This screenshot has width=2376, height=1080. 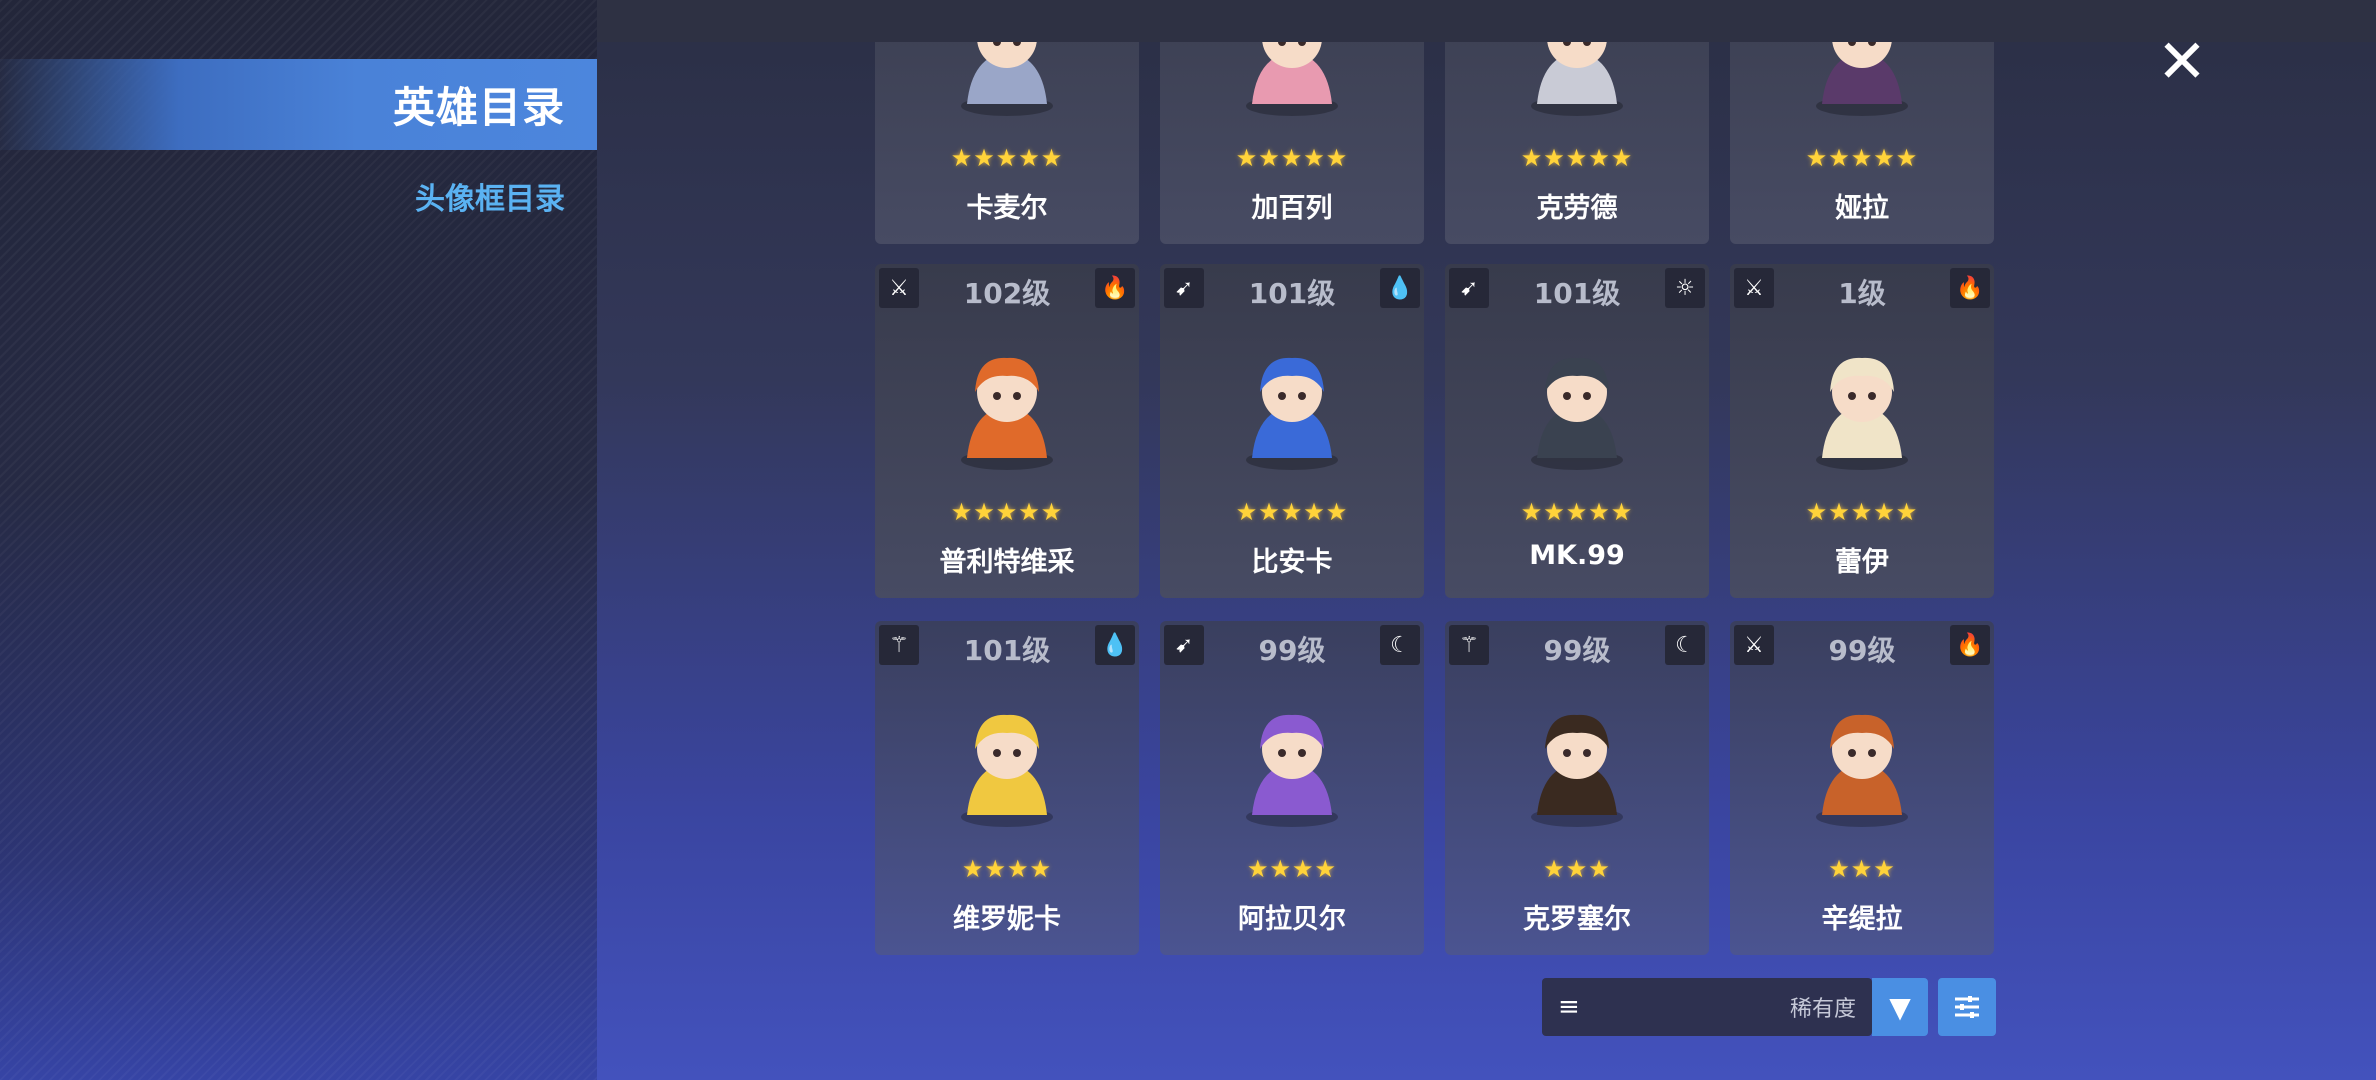 What do you see at coordinates (1292, 562) in the screenshot?
I see `hero-name: 比安卡` at bounding box center [1292, 562].